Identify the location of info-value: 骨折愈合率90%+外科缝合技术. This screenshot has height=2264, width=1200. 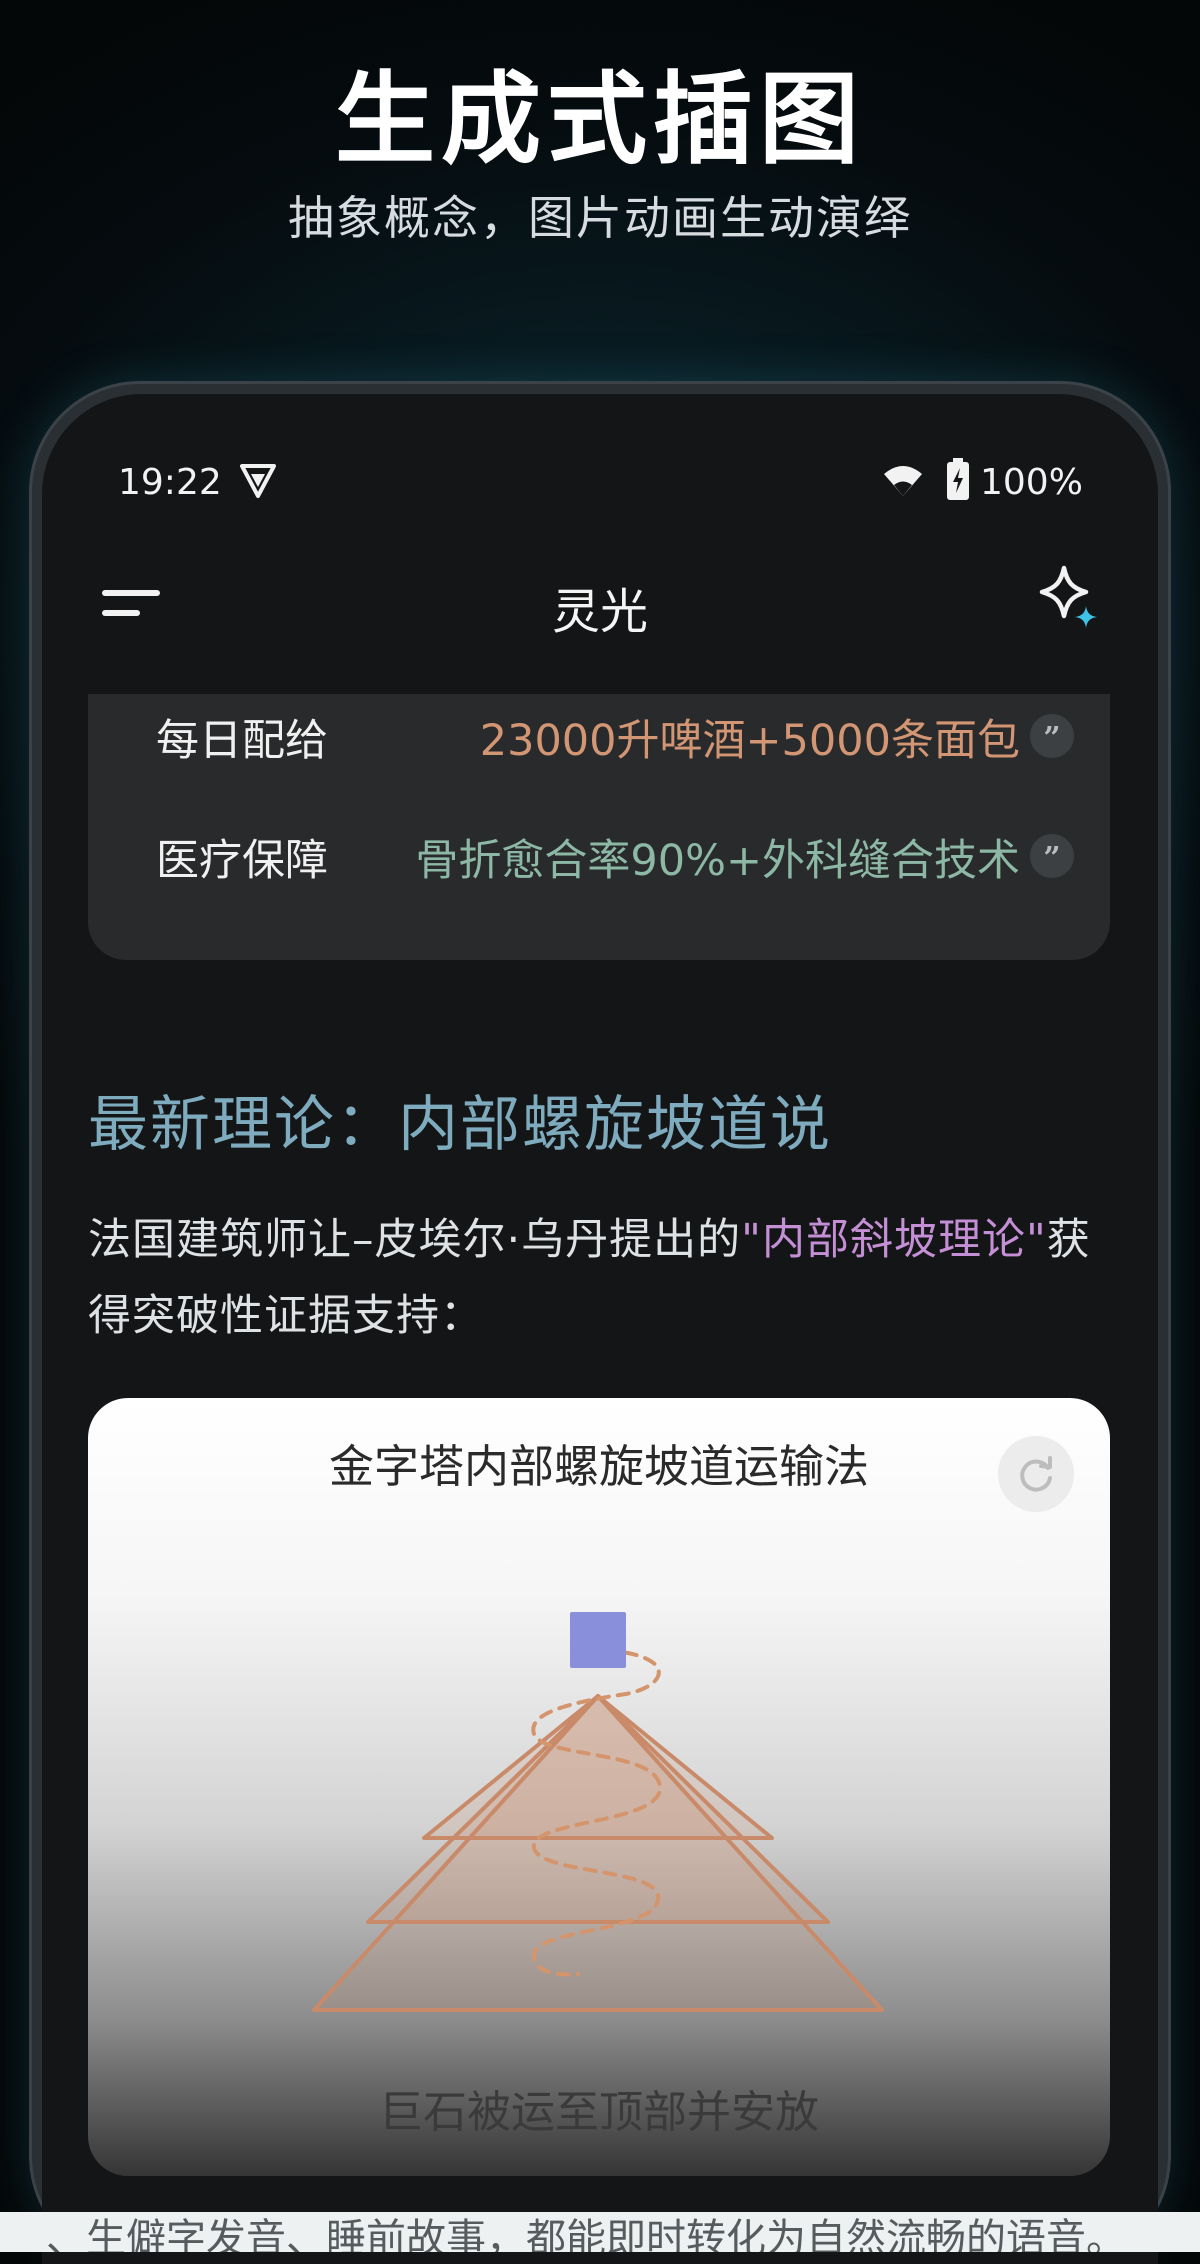
(717, 861).